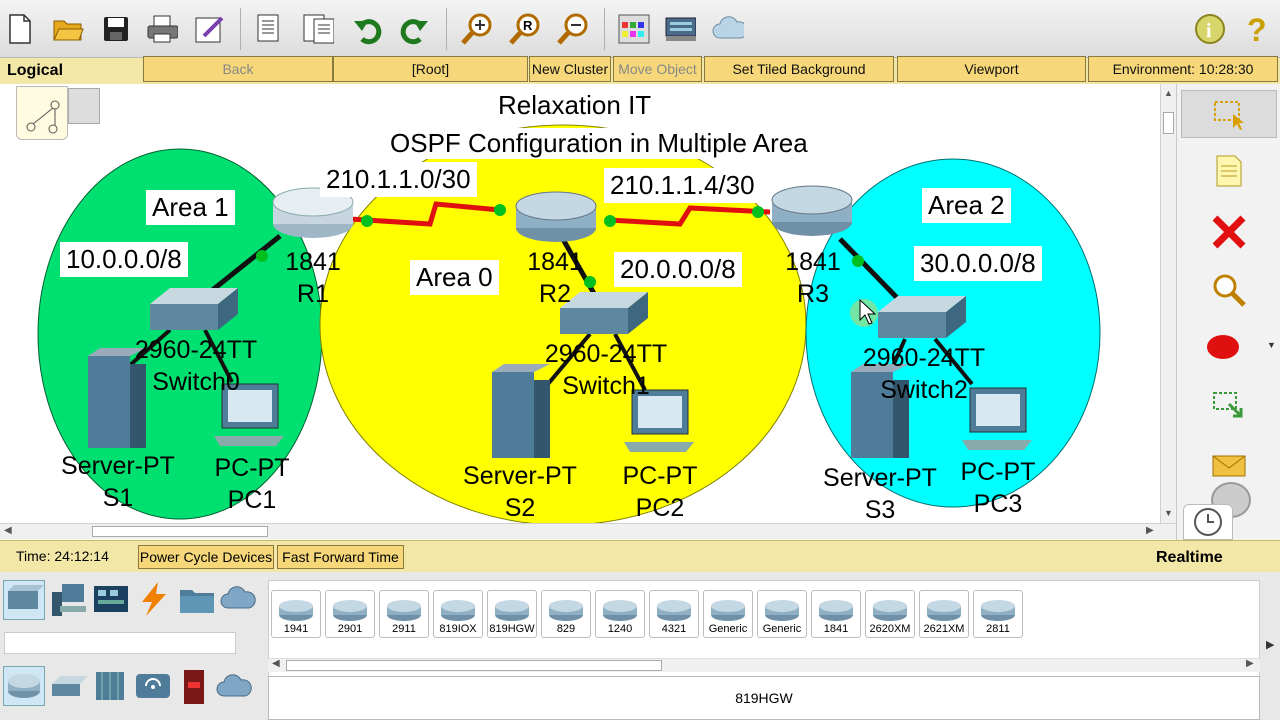 The height and width of the screenshot is (720, 1280). Describe the element at coordinates (660, 491) in the screenshot. I see `pc2-label: PC-PT PC2` at that location.